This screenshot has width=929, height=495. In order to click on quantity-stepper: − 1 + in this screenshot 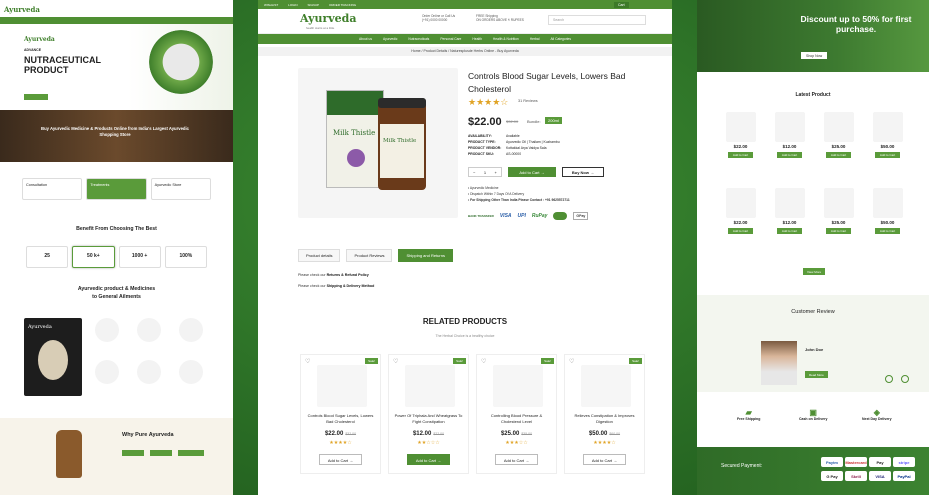, I will do `click(485, 172)`.